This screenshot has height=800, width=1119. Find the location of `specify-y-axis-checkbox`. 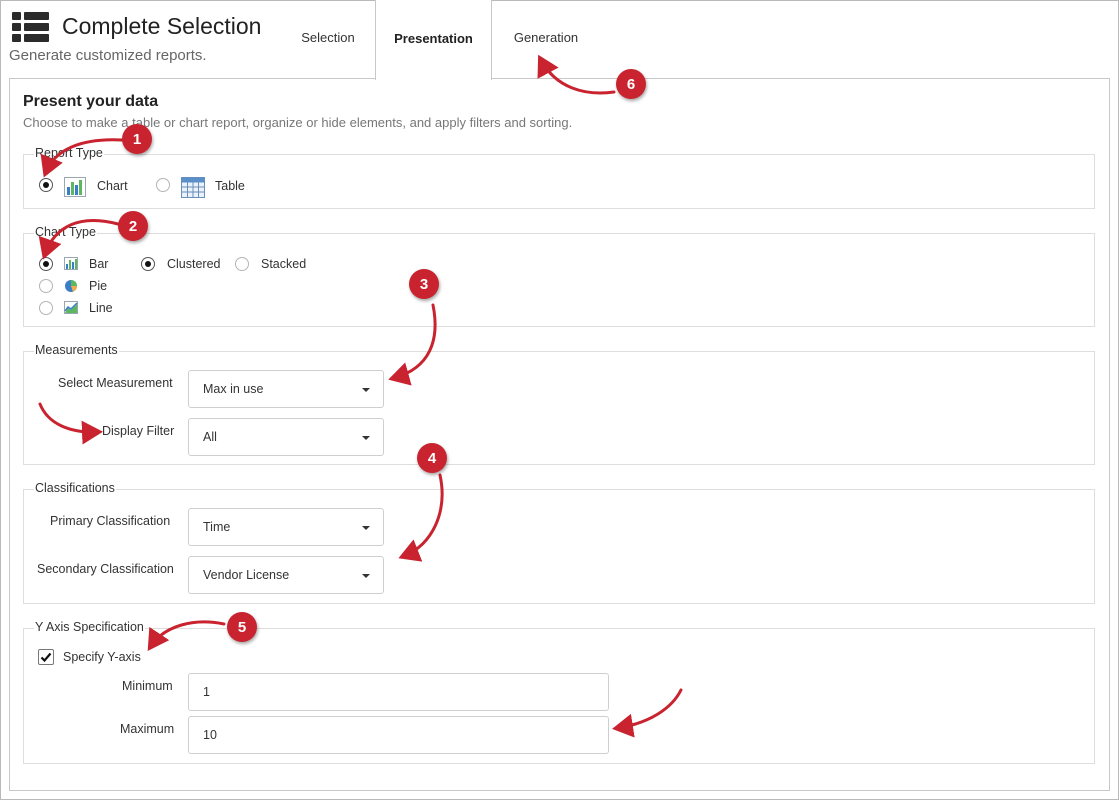

specify-y-axis-checkbox is located at coordinates (46, 657).